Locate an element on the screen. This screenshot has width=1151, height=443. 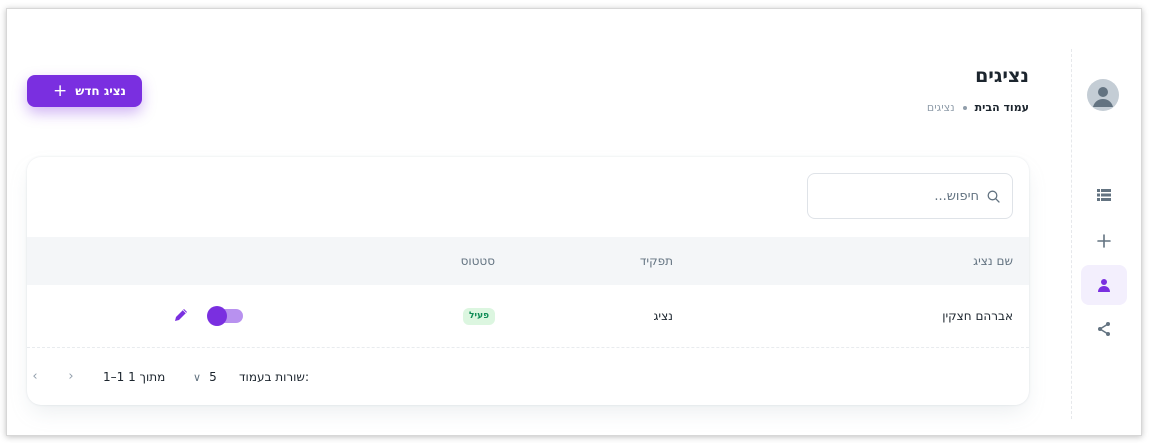
breadcrumb: עמוד הבית נציגים is located at coordinates (978, 107).